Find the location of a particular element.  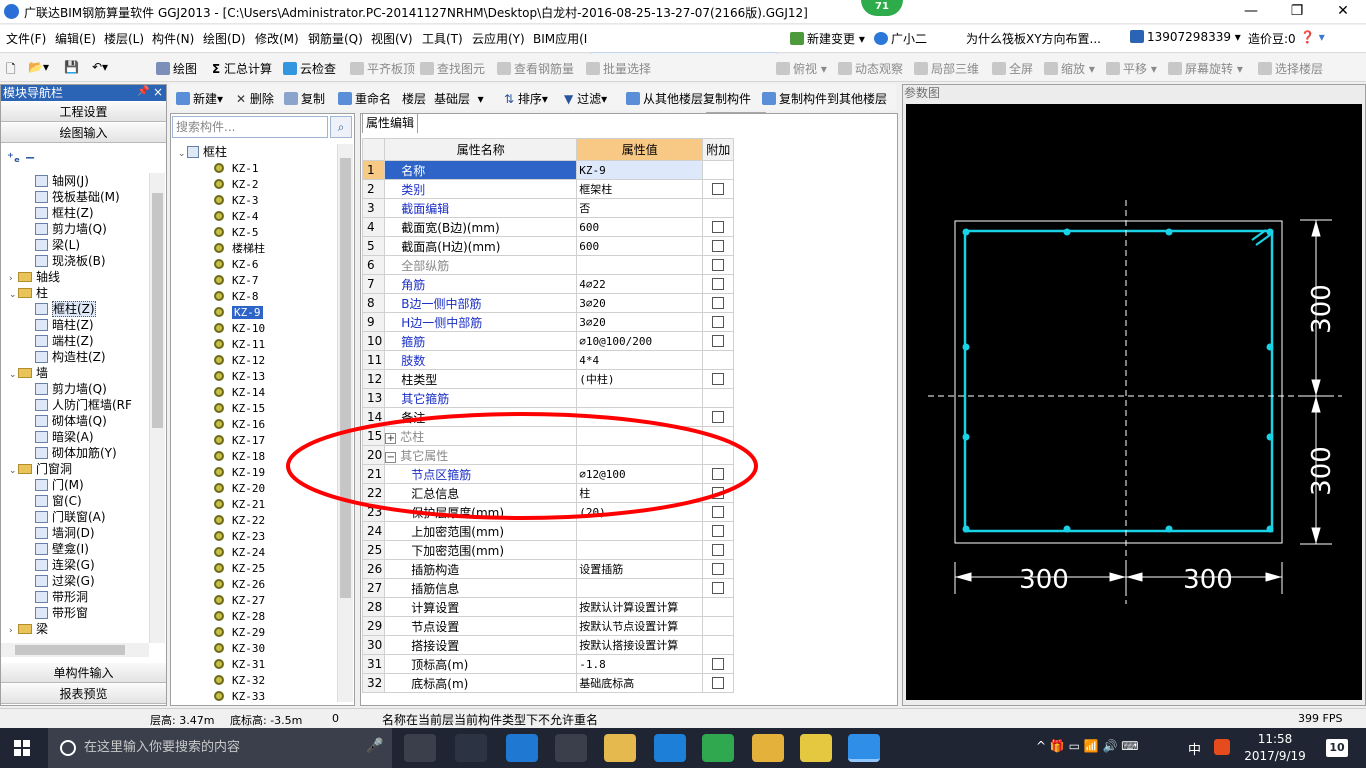

copy-from-floor-button: 从其他楼层复制构件 is located at coordinates (688, 98).